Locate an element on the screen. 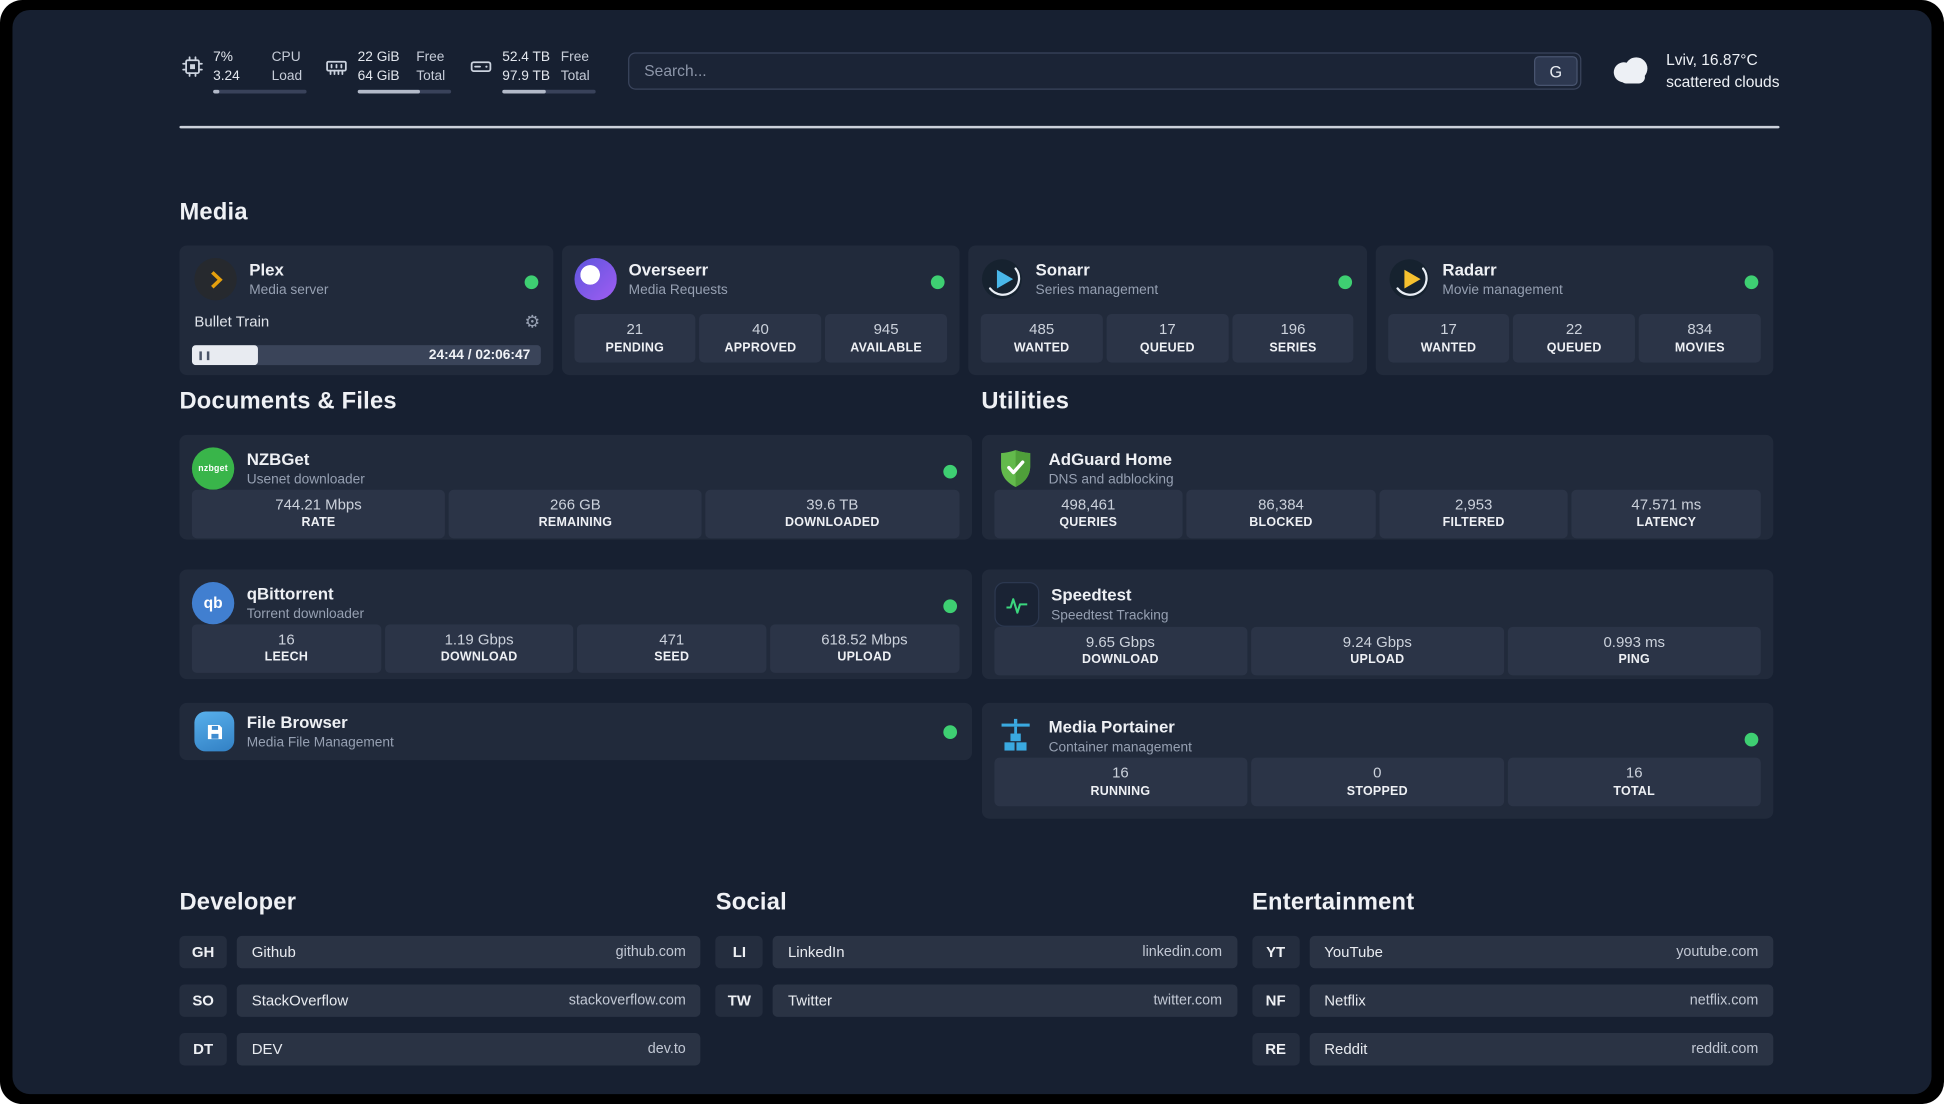  link-icon-reddit: RE is located at coordinates (1275, 1049).